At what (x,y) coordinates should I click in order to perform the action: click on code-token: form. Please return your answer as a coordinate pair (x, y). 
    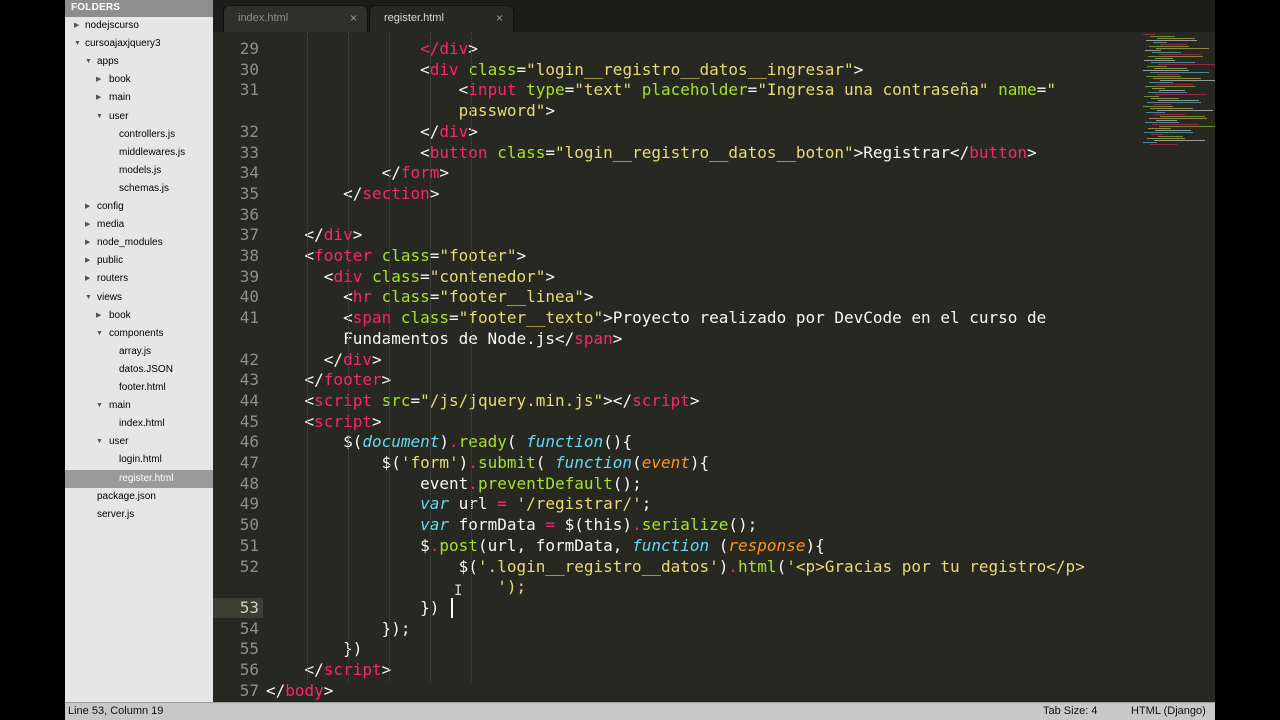
    Looking at the image, I should click on (420, 173).